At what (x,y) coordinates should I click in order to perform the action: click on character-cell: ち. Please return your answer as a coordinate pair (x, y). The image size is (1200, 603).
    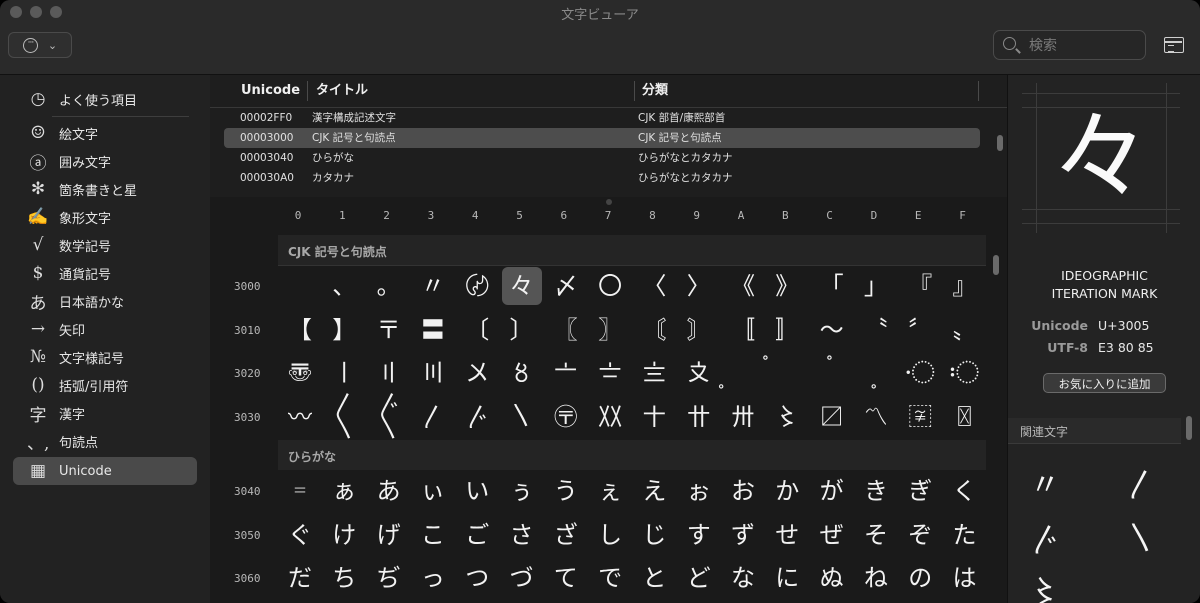
    Looking at the image, I should click on (344, 578).